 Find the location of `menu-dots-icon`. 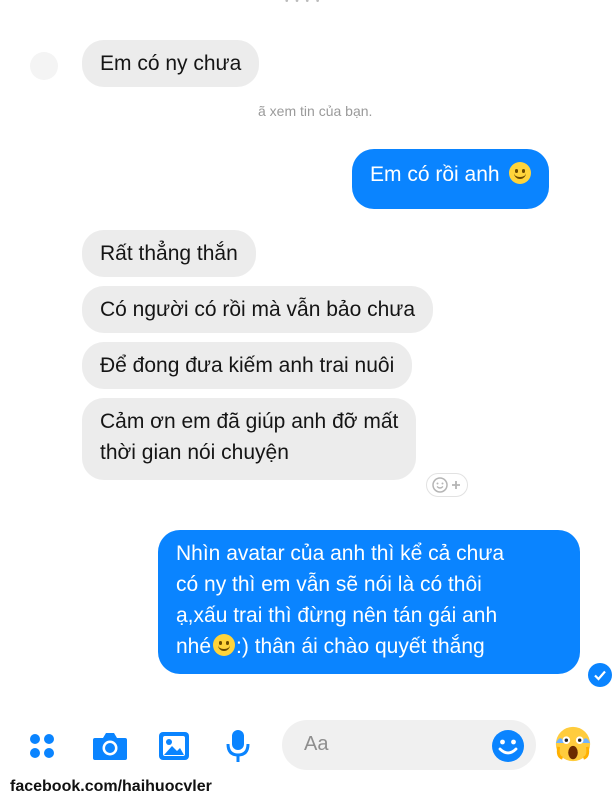

menu-dots-icon is located at coordinates (42, 746).